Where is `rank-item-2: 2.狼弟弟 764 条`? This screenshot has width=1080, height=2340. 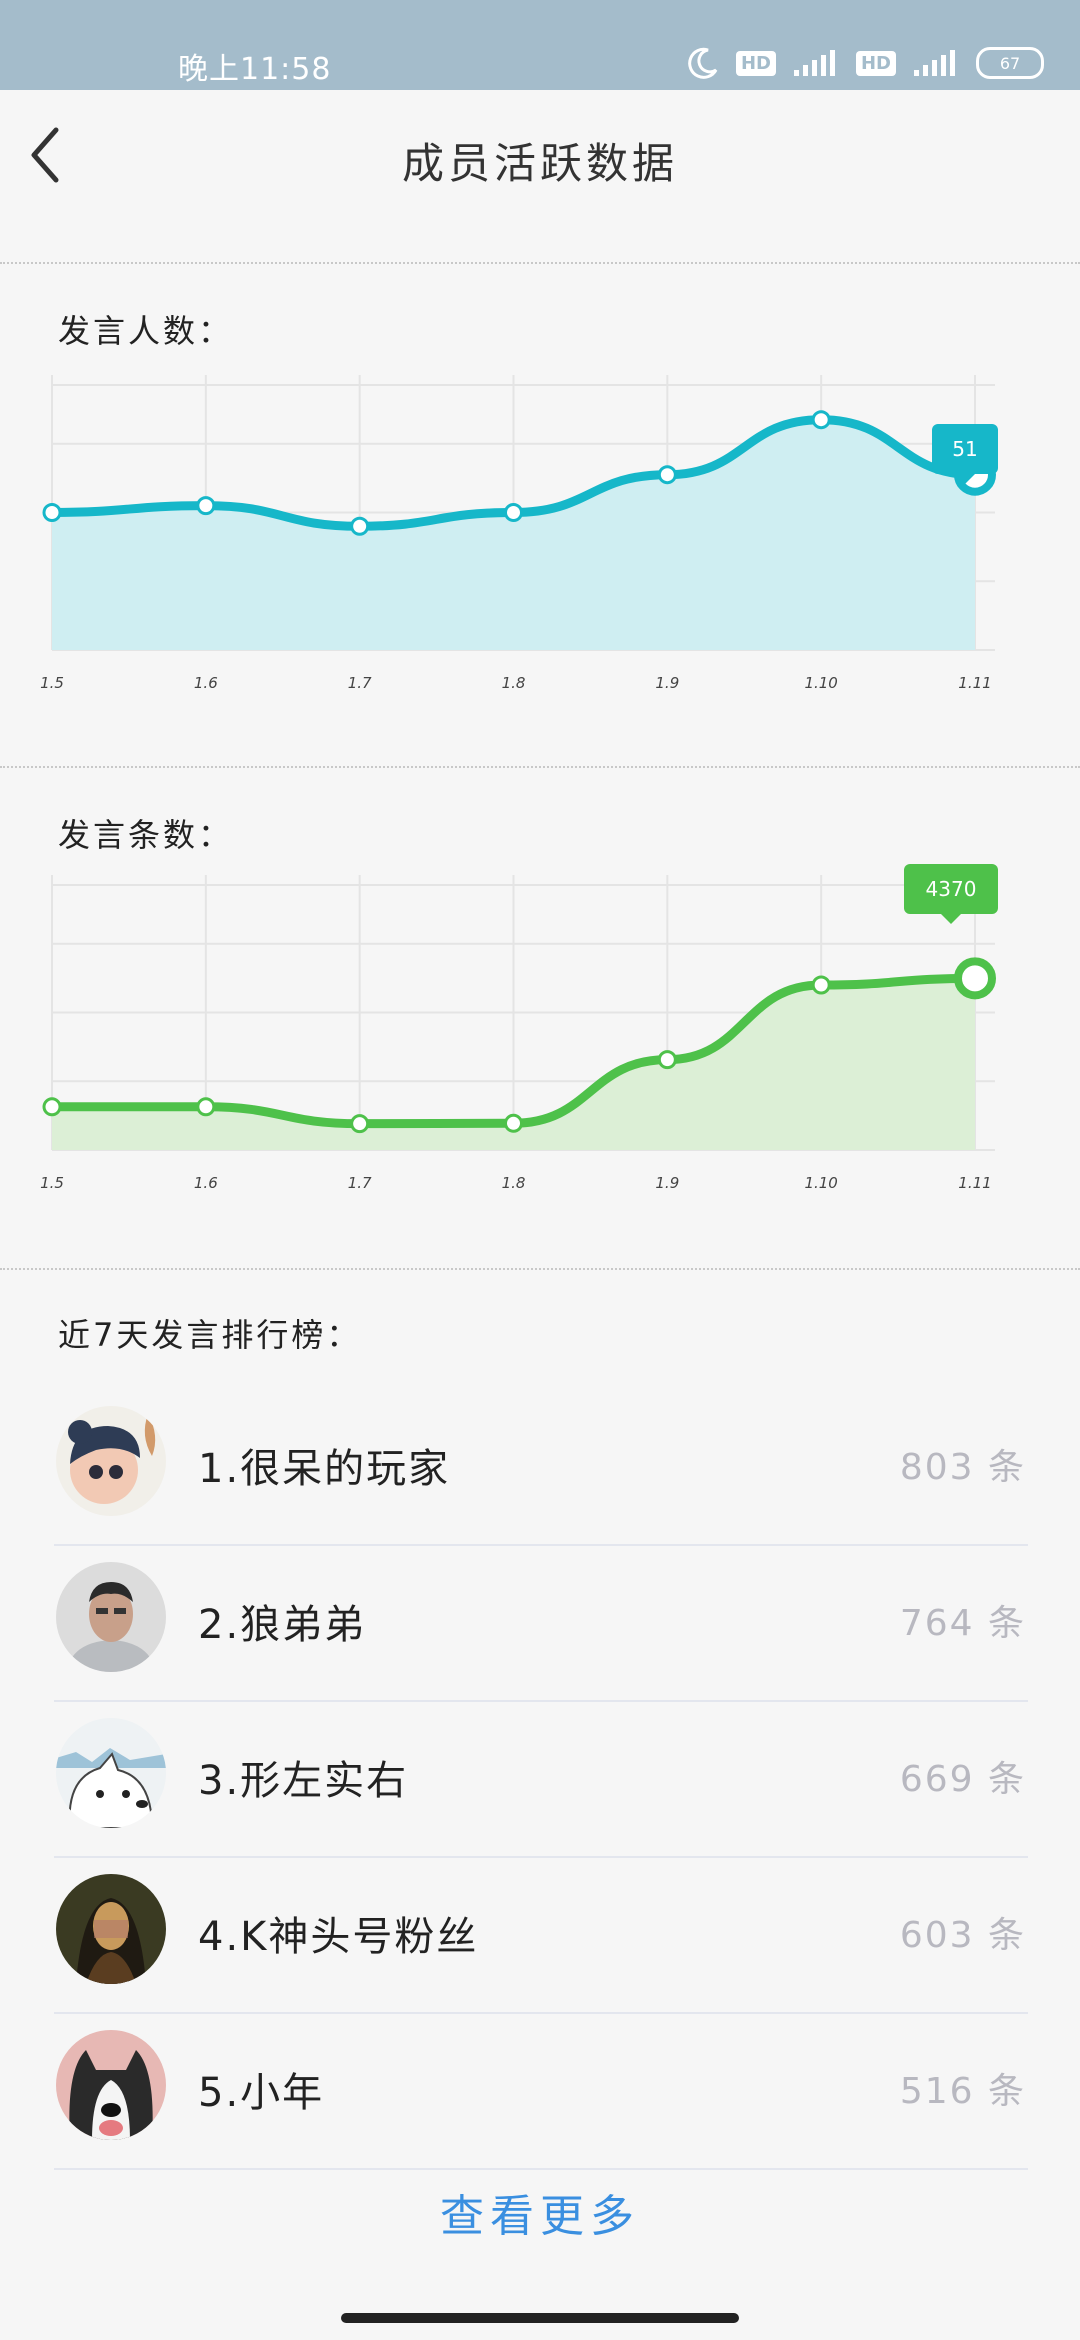
rank-item-2: 2.狼弟弟 764 条 is located at coordinates (541, 1624).